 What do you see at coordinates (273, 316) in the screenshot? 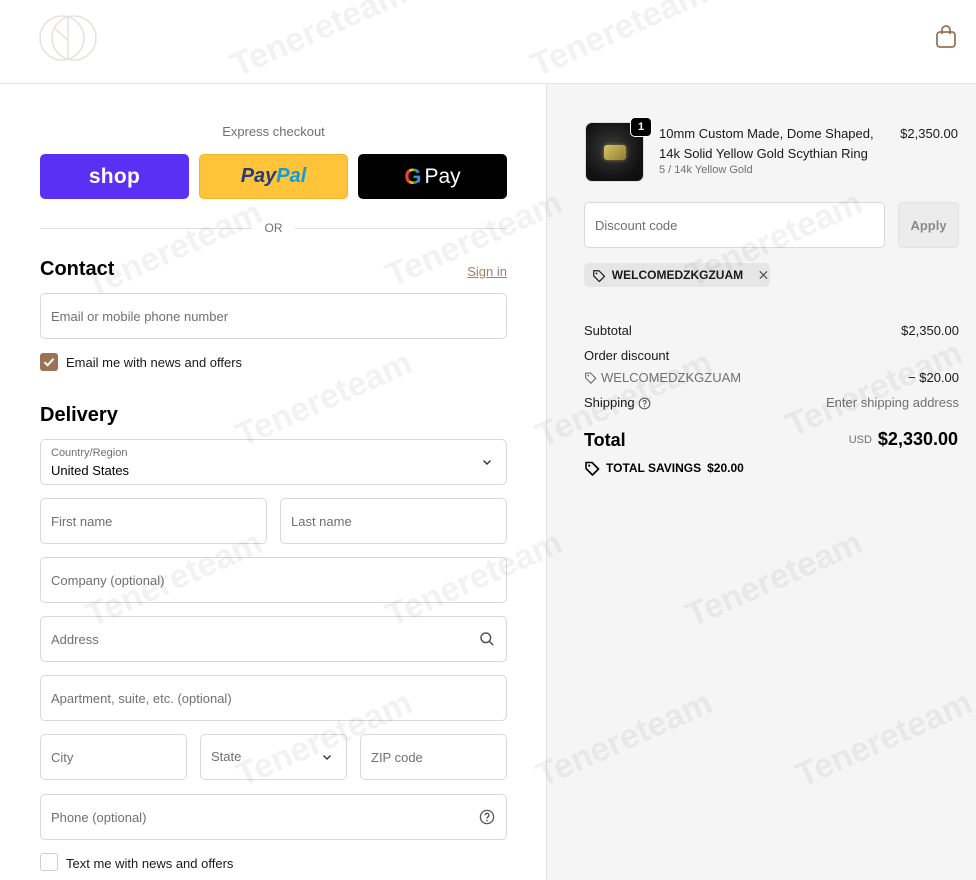
I see `email-field: Email or mobile phone number` at bounding box center [273, 316].